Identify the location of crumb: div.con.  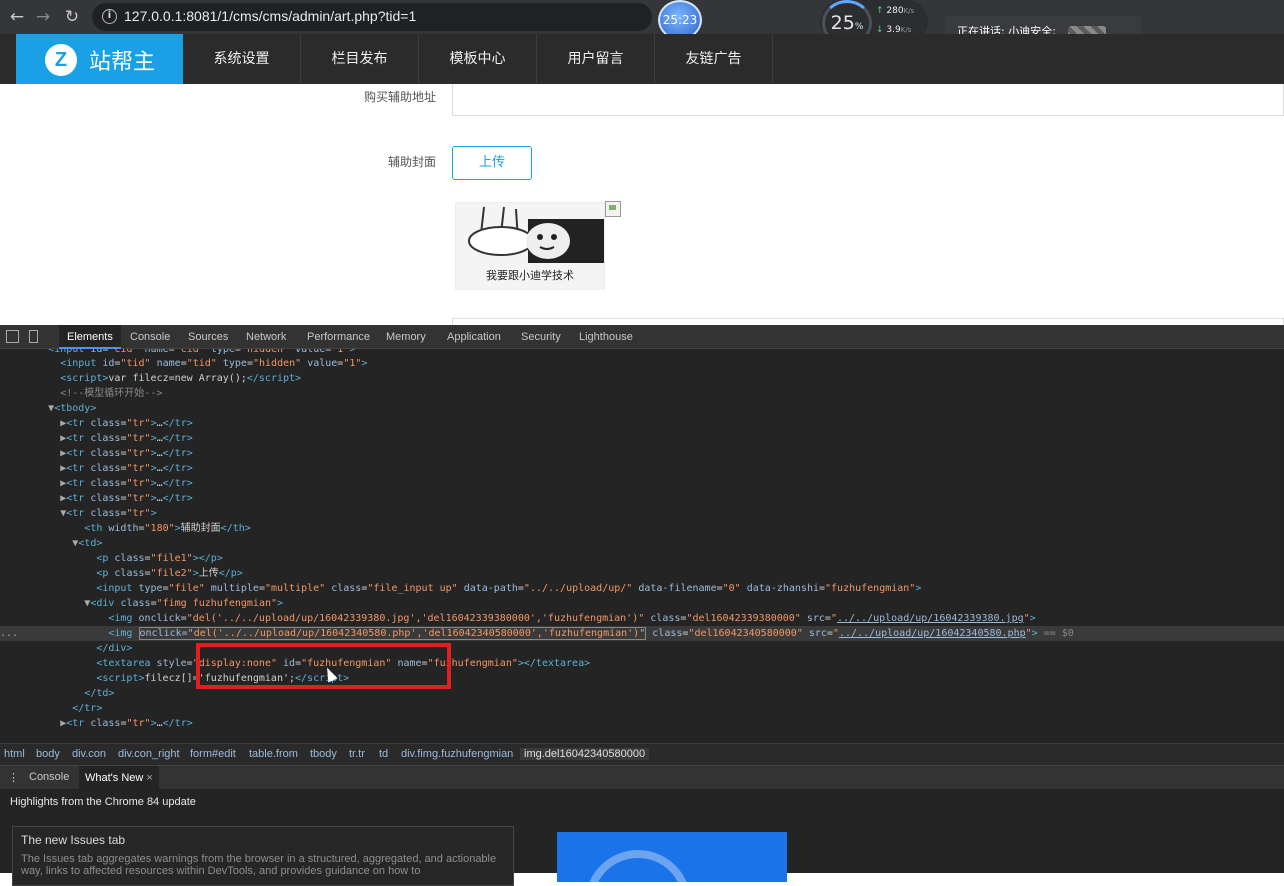
(89, 754).